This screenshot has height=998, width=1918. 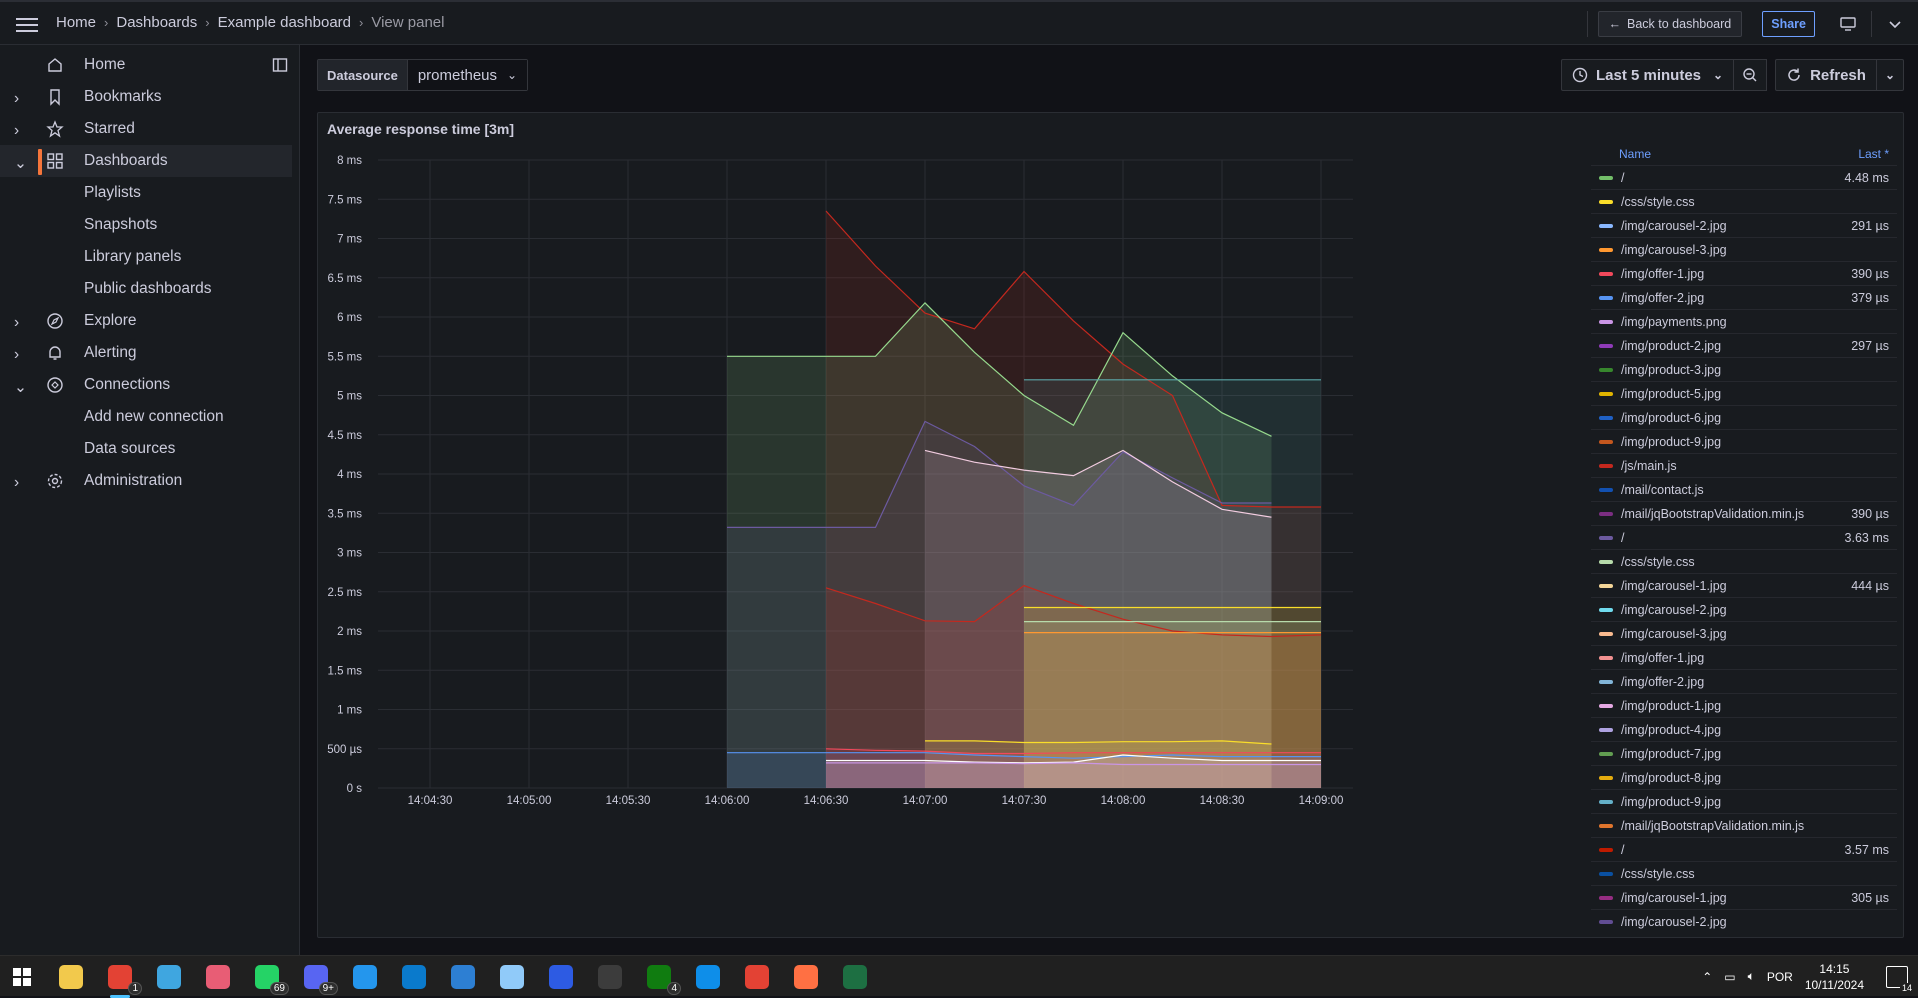 I want to click on legend-item: /img/carousel-2.jpg 291 µs, so click(x=1744, y=225).